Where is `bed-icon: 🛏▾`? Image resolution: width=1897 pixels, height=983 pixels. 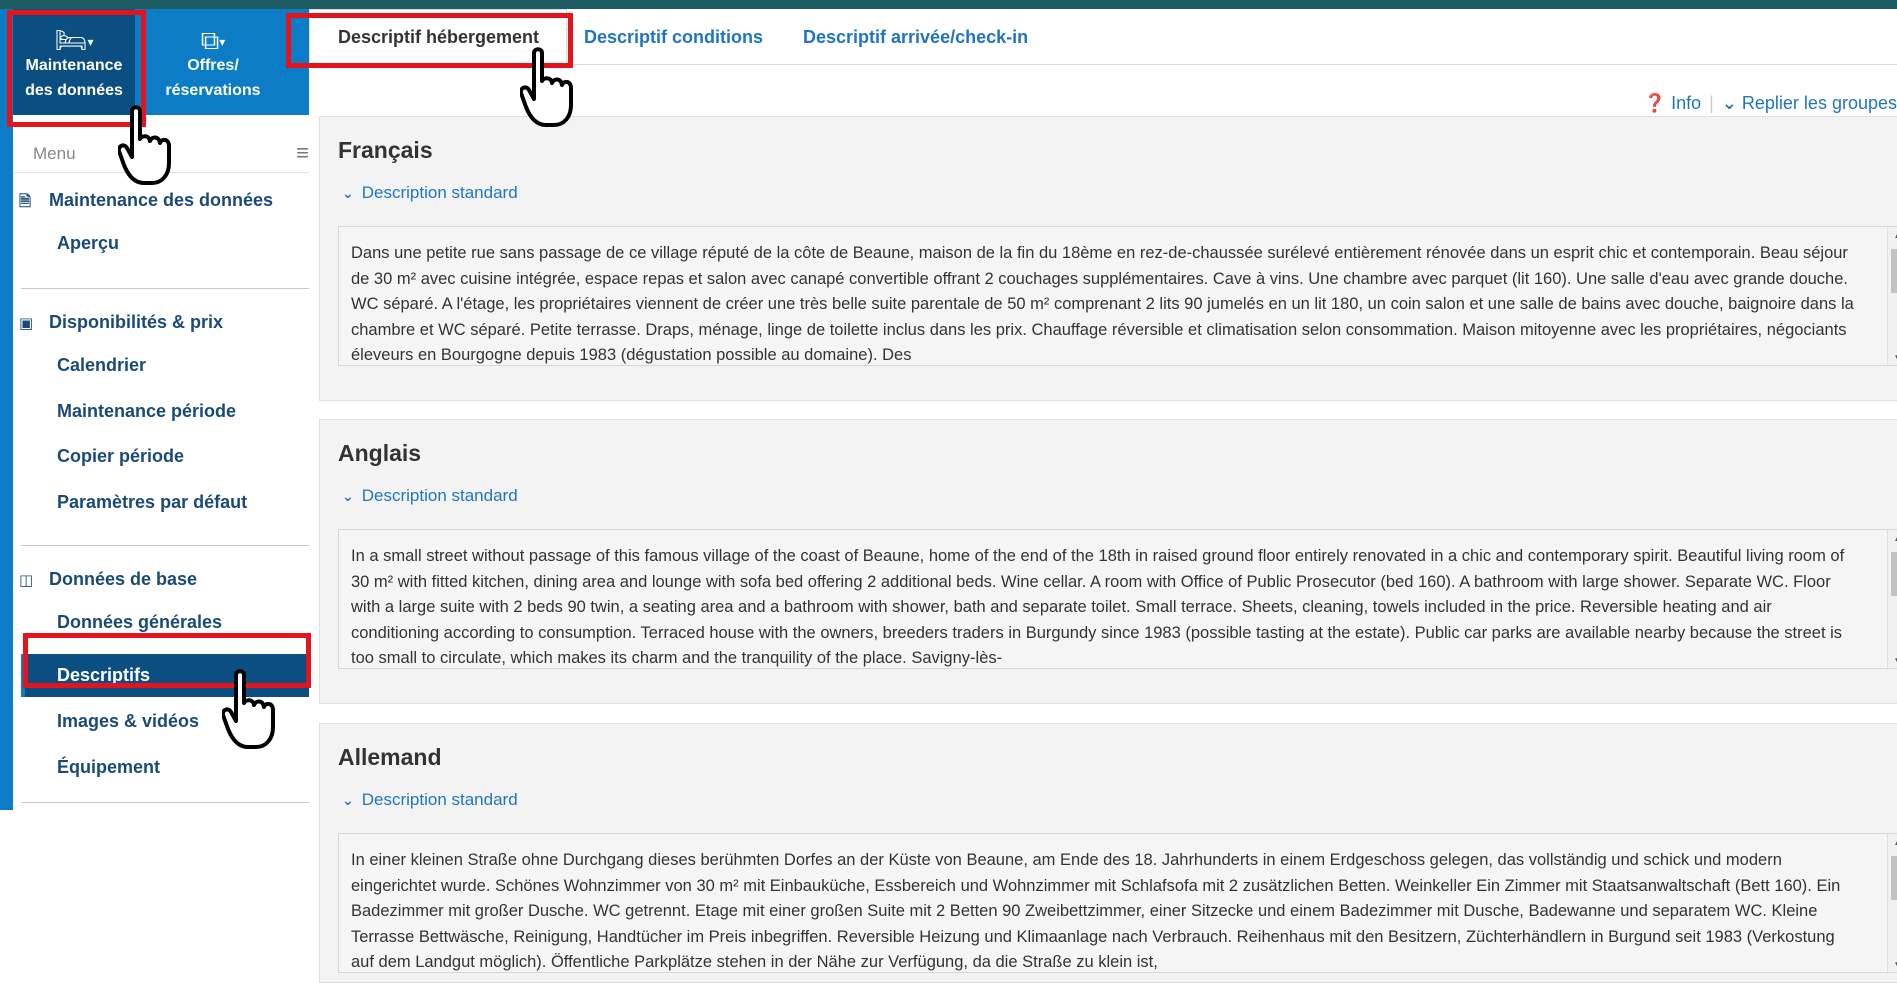 bed-icon: 🛏▾ is located at coordinates (74, 40).